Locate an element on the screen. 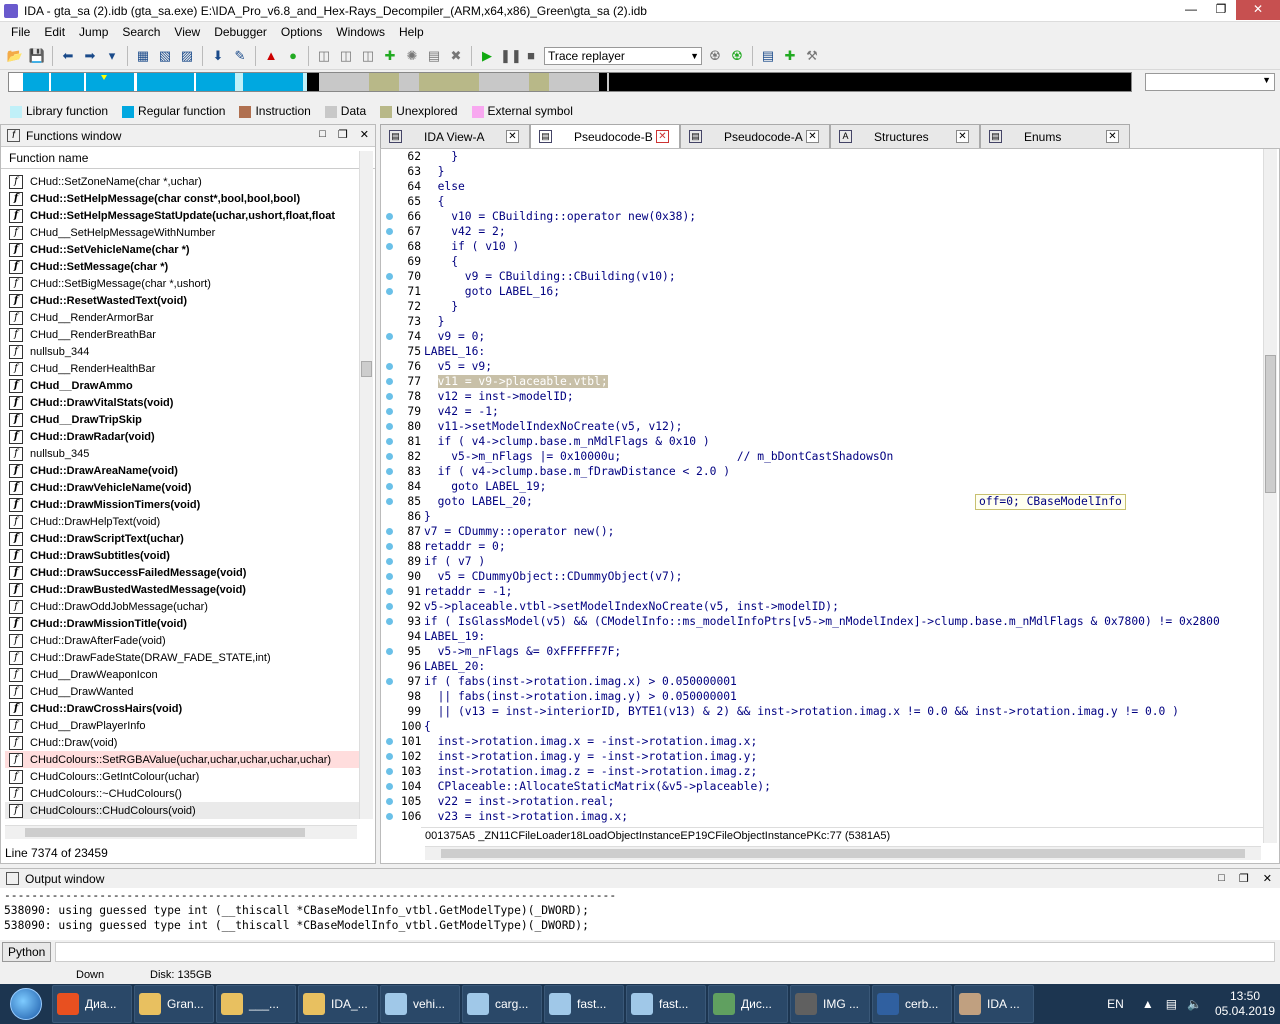 This screenshot has width=1280, height=1024. function-list-item: f CHud::DrawScriptText(uchar) is located at coordinates (182, 538).